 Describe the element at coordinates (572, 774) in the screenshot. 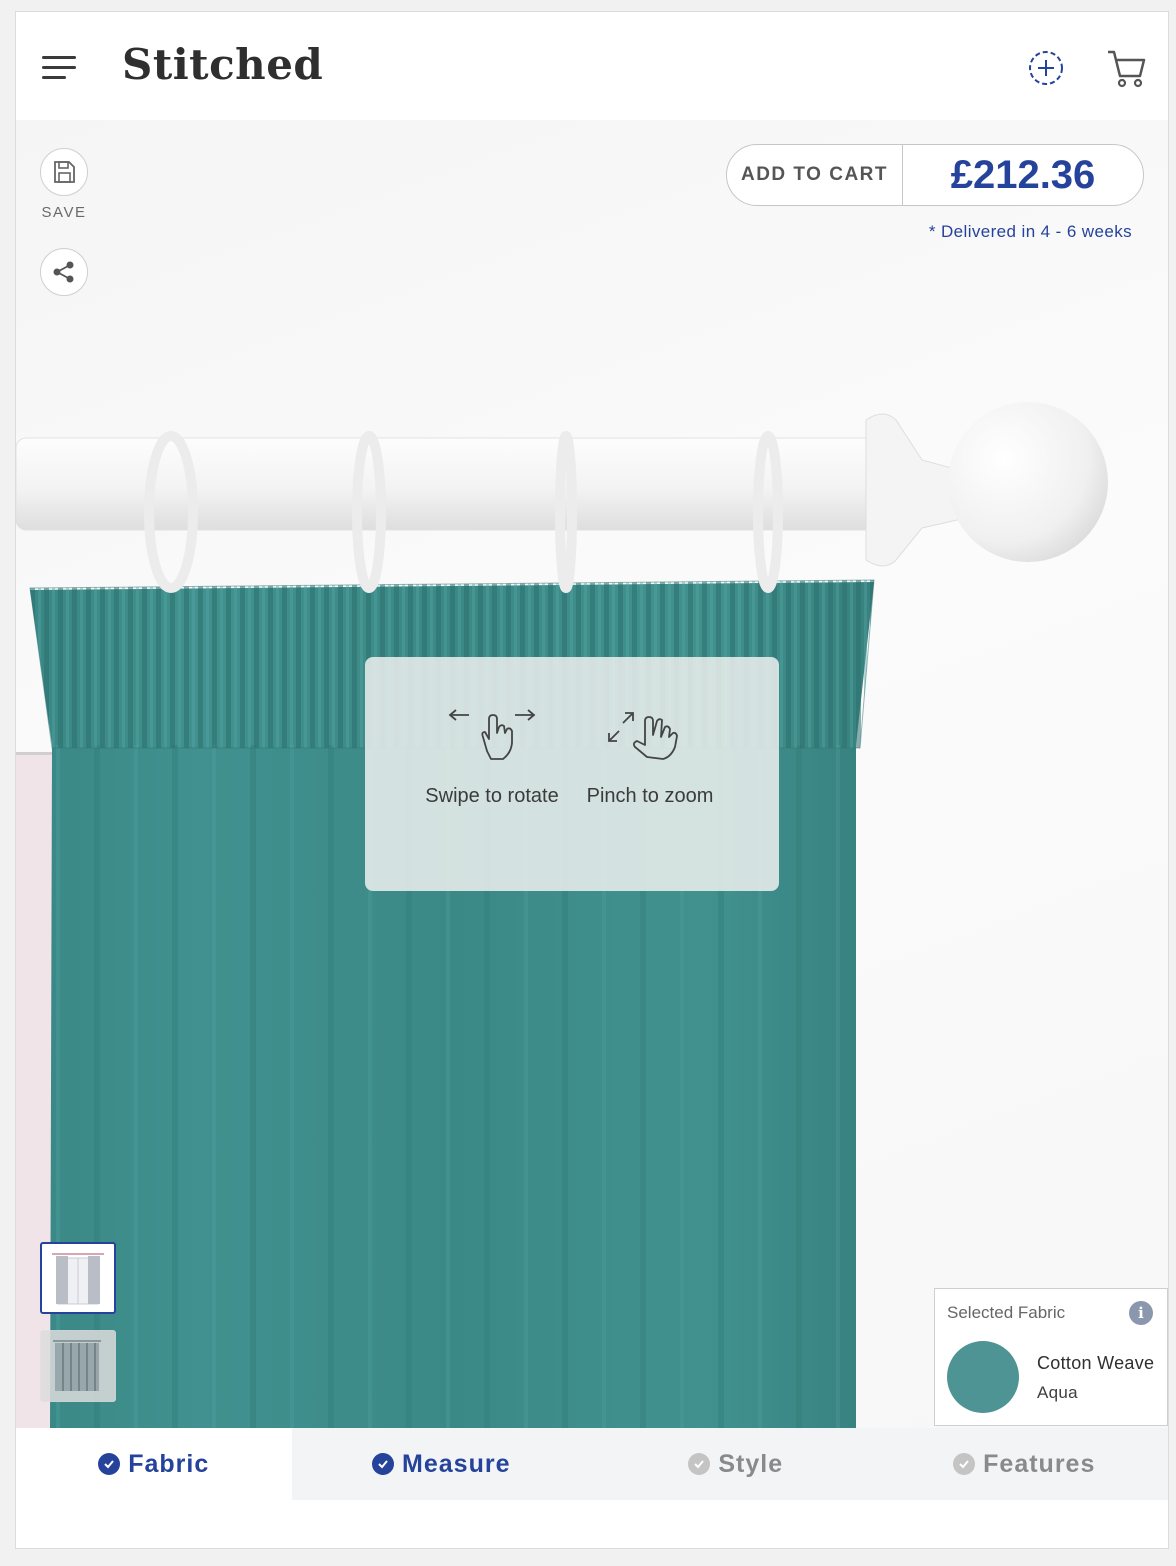

I see `gesture-hint-overlay: Swipe to rotate Pinch to zoom` at that location.